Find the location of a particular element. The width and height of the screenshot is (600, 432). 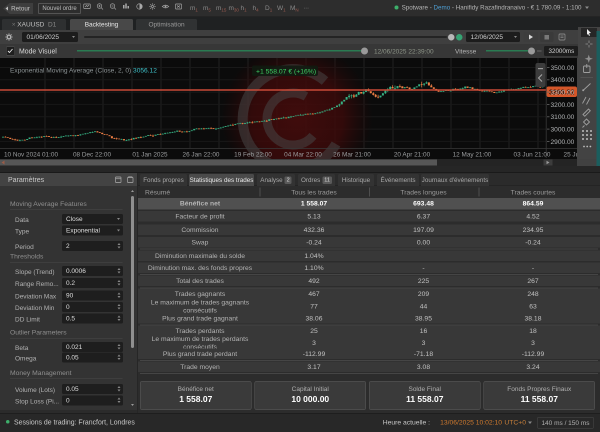

svg-text: 3500.00 is located at coordinates (563, 68).